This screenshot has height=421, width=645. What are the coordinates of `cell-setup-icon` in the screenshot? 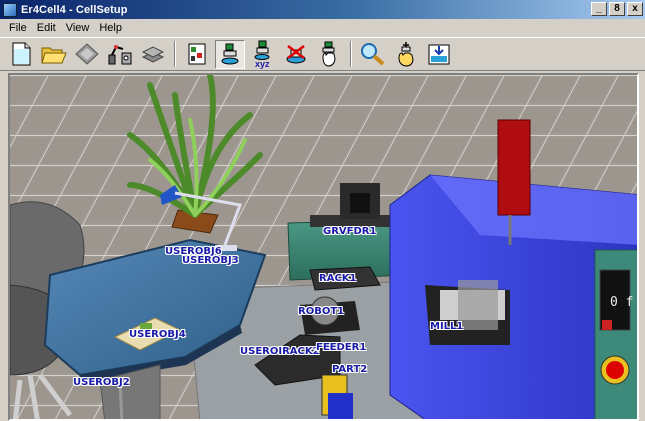 It's located at (197, 54).